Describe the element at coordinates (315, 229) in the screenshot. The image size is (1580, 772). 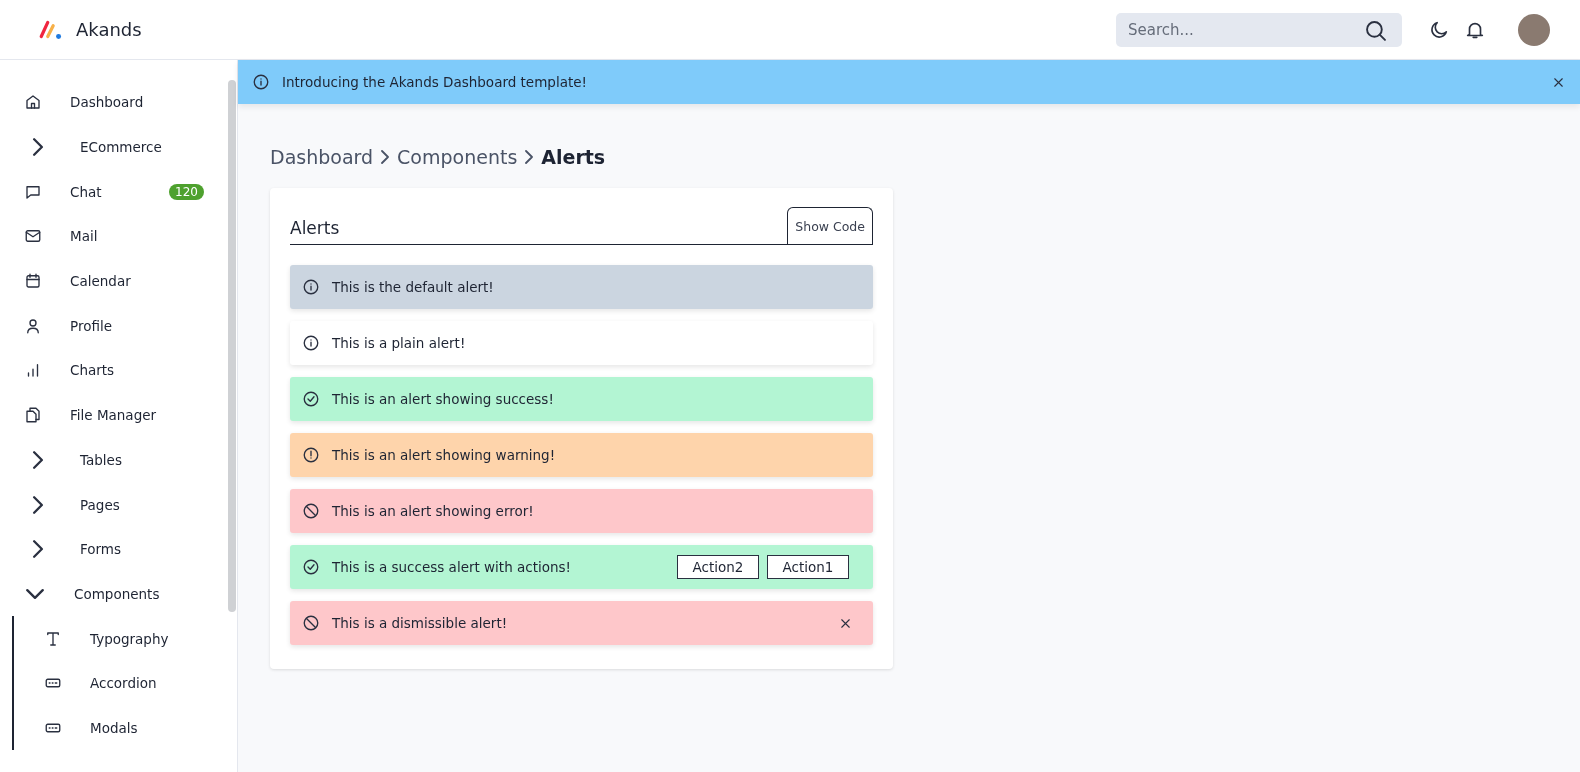
I see `card-title: Alerts` at that location.